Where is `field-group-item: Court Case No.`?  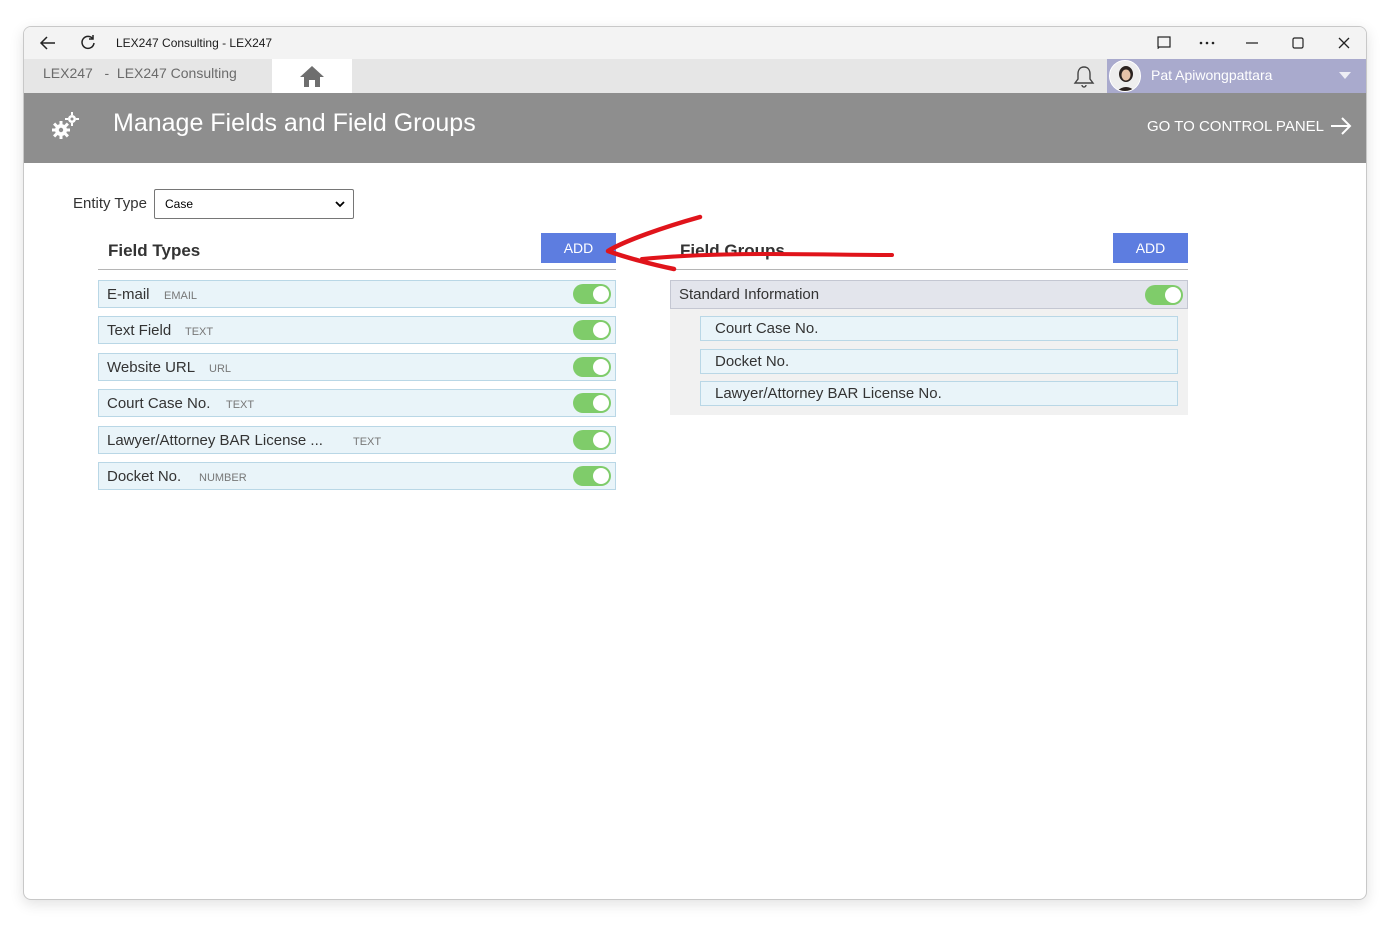 field-group-item: Court Case No. is located at coordinates (939, 328).